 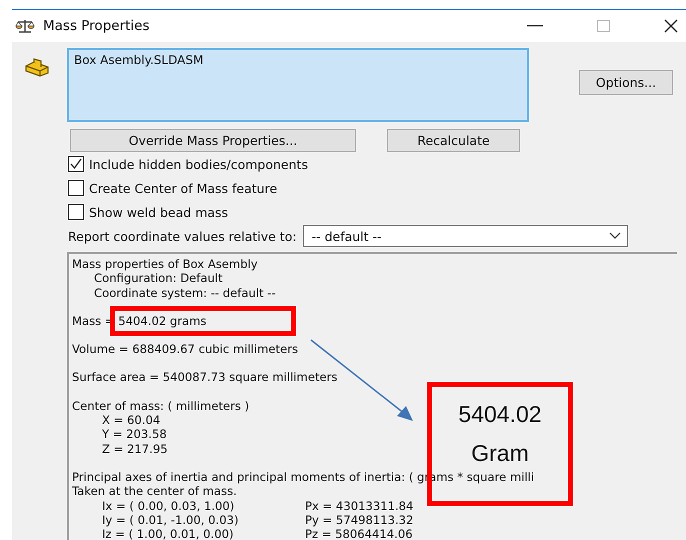 I want to click on selection-list: Box Asembly.SLDASM, so click(x=298, y=85).